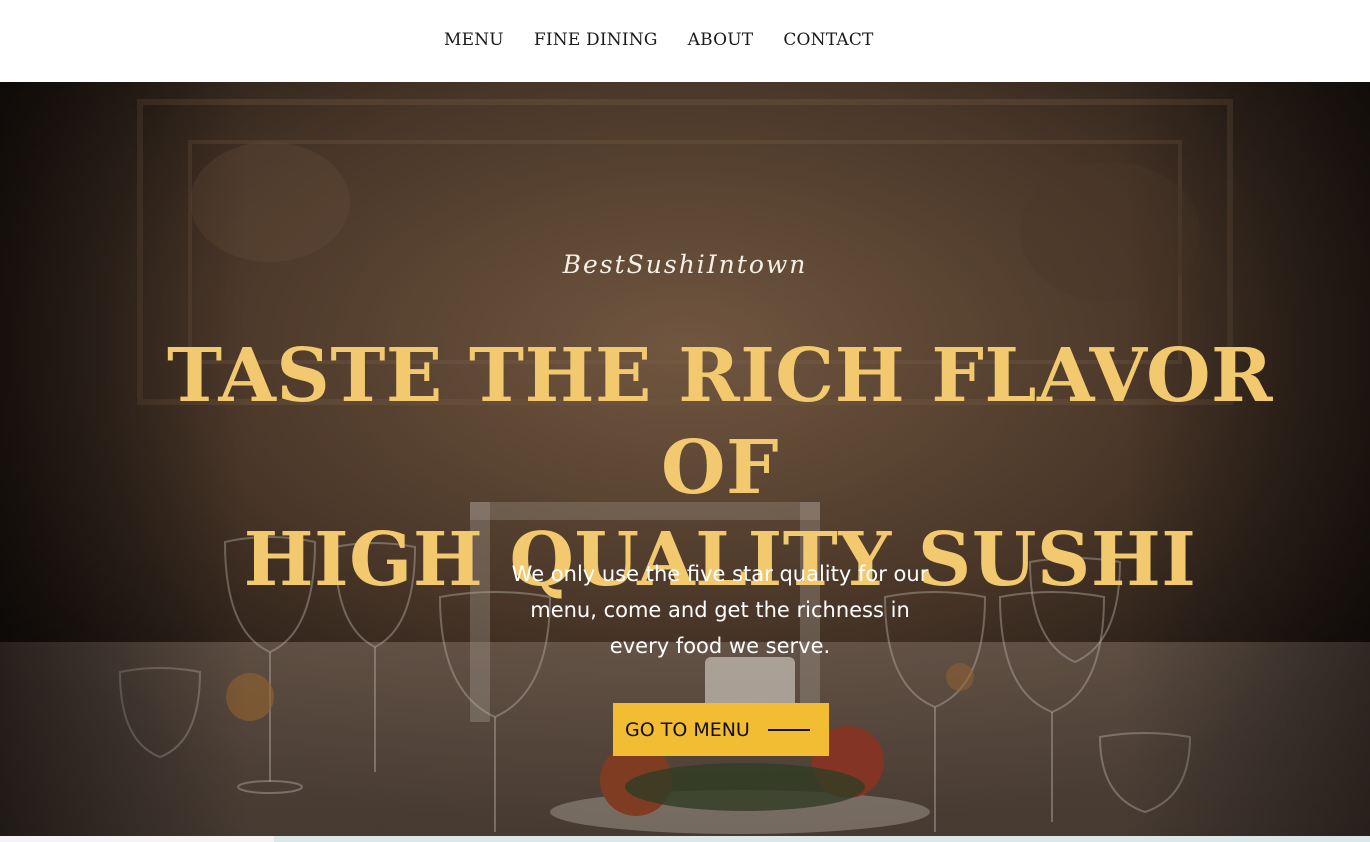  I want to click on section-divider, so click(685, 839).